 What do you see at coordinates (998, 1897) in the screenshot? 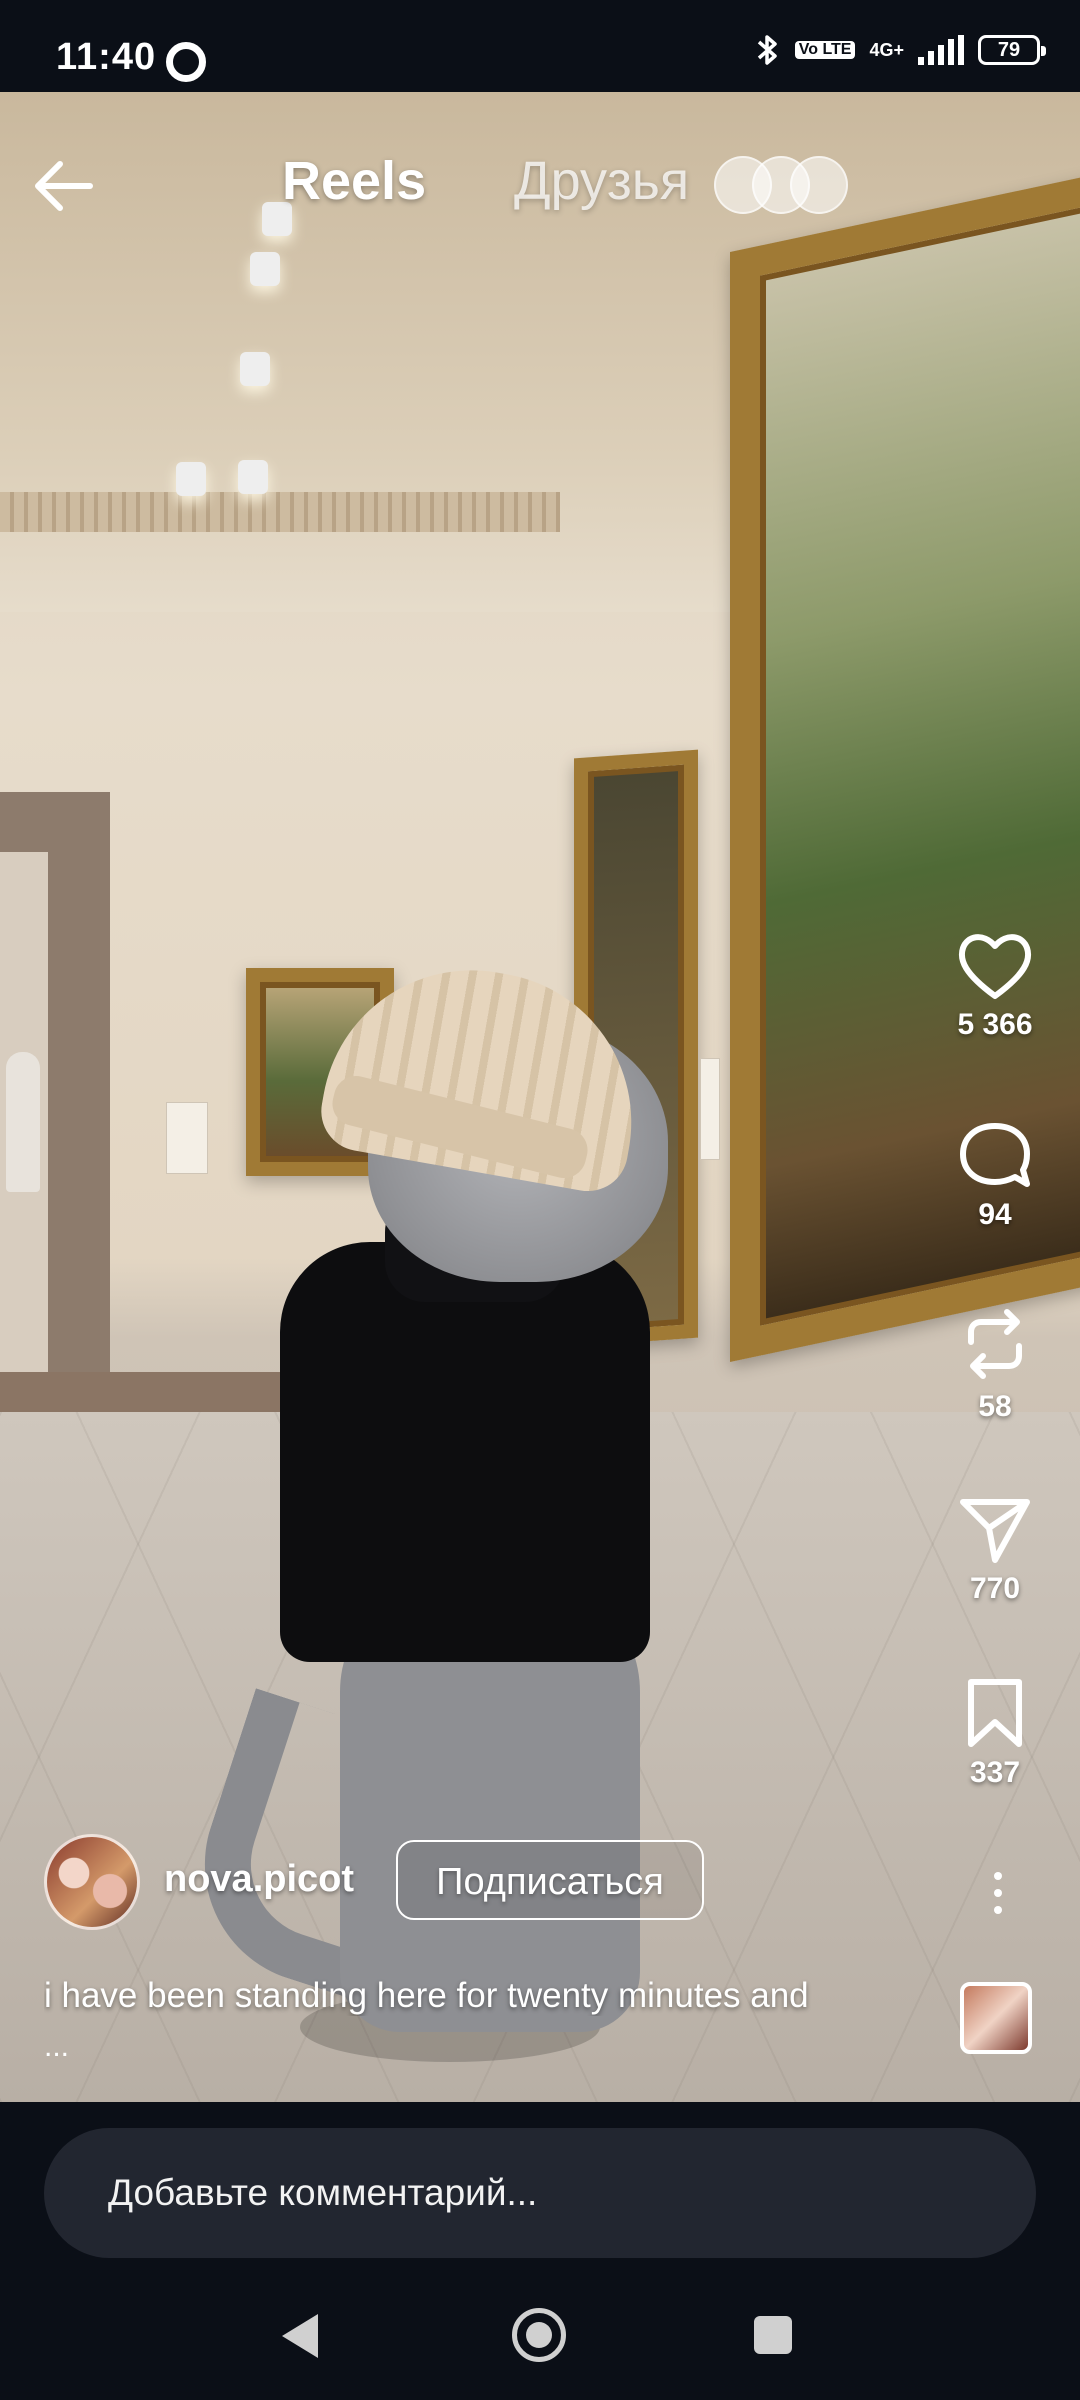
I see `more-options-icon` at bounding box center [998, 1897].